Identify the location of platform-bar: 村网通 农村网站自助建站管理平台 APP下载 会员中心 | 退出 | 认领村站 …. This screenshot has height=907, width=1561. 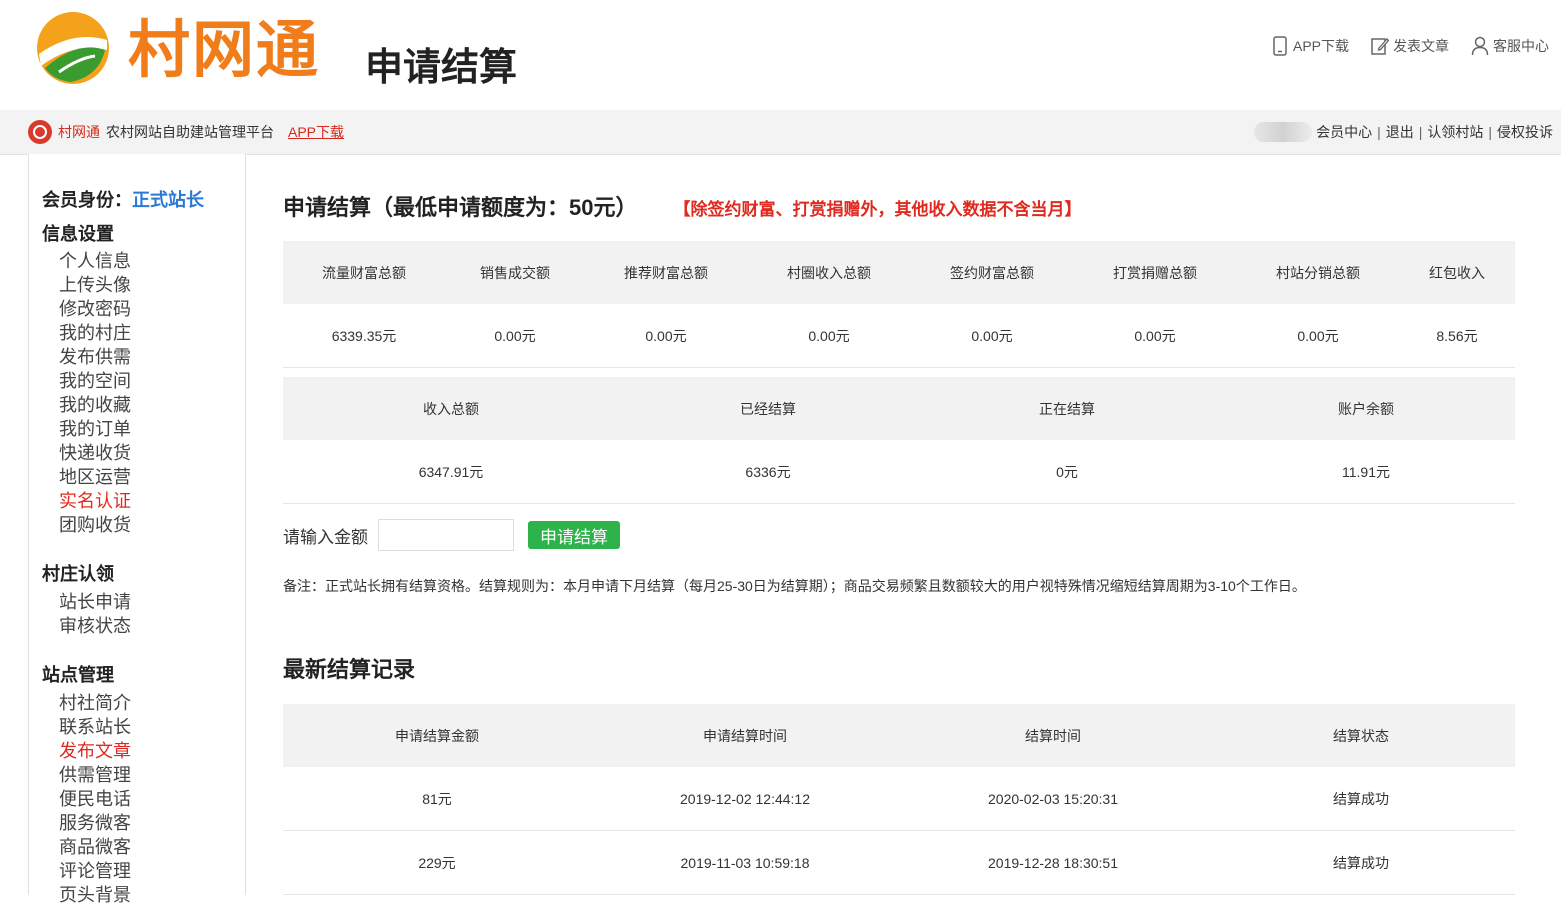
(780, 132).